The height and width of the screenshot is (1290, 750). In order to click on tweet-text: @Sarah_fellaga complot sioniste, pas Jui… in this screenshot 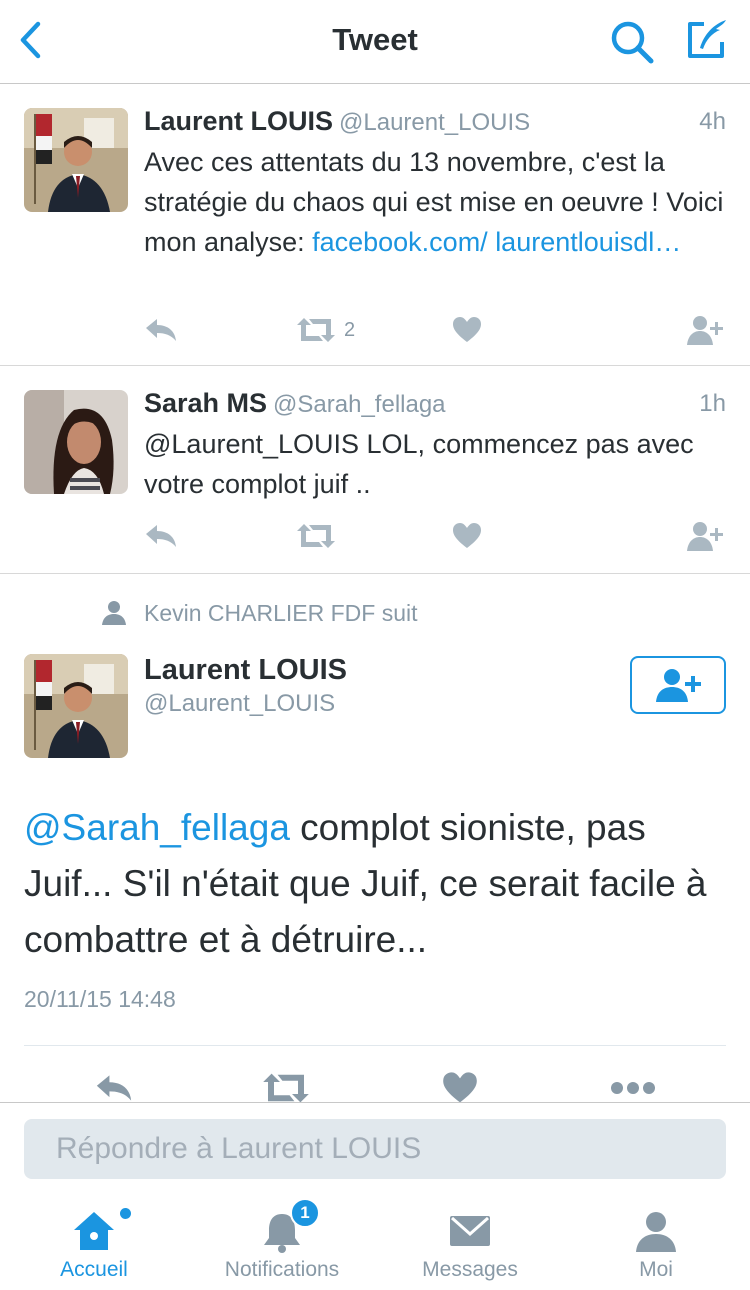, I will do `click(375, 884)`.